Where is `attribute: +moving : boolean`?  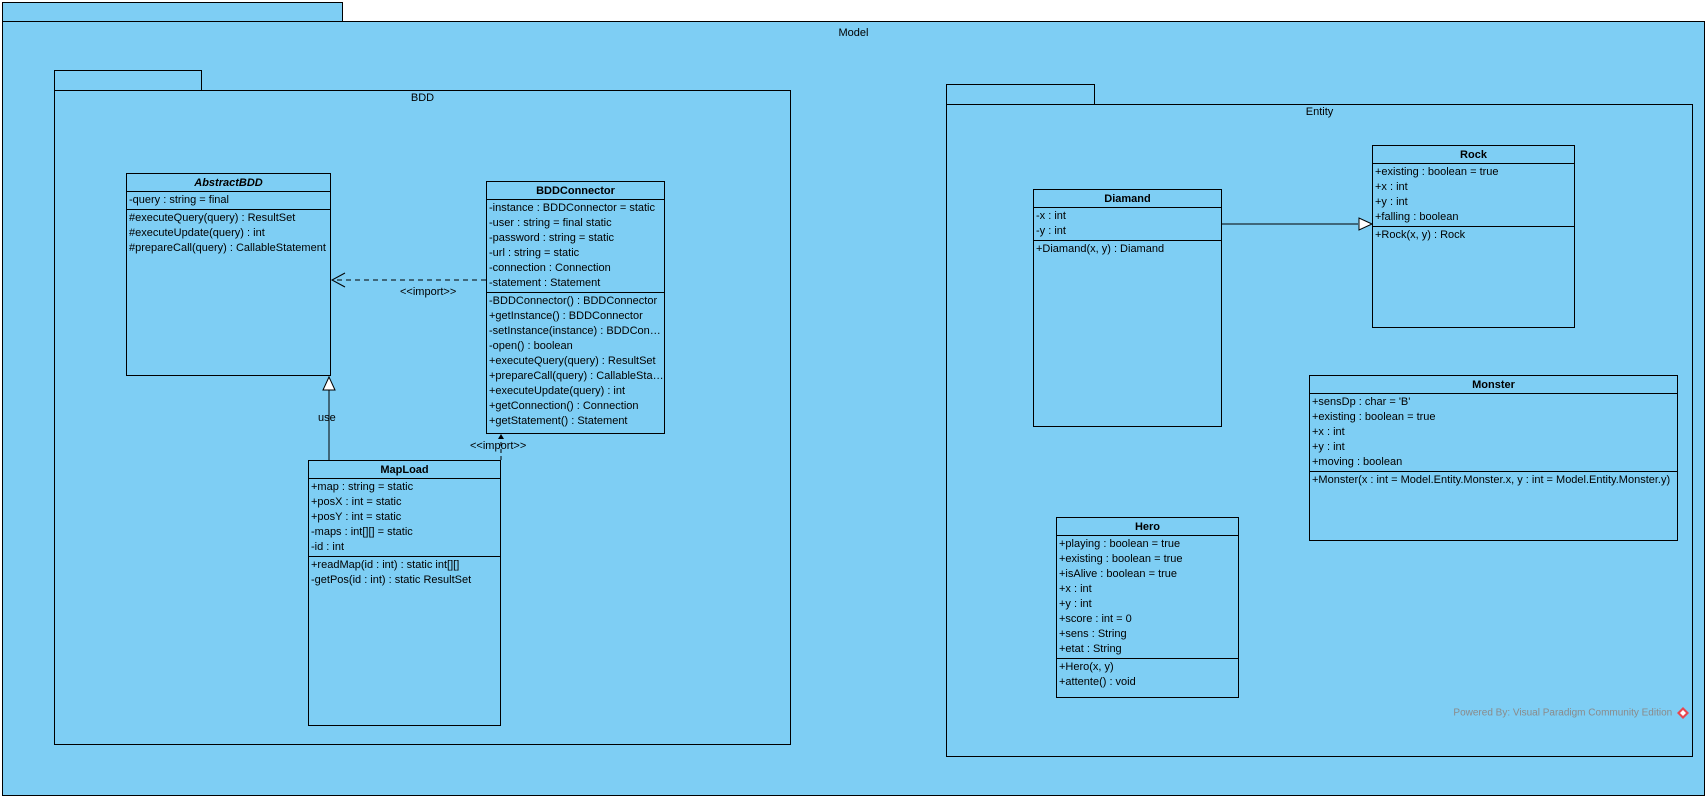 attribute: +moving : boolean is located at coordinates (1357, 462).